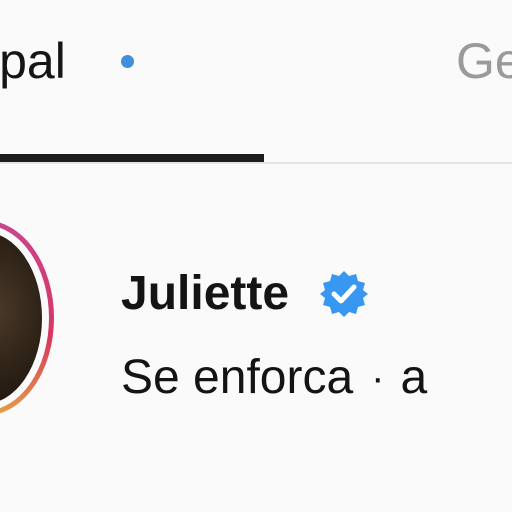 Image resolution: width=512 pixels, height=512 pixels. I want to click on contact-name-line: Juliette, so click(245, 294).